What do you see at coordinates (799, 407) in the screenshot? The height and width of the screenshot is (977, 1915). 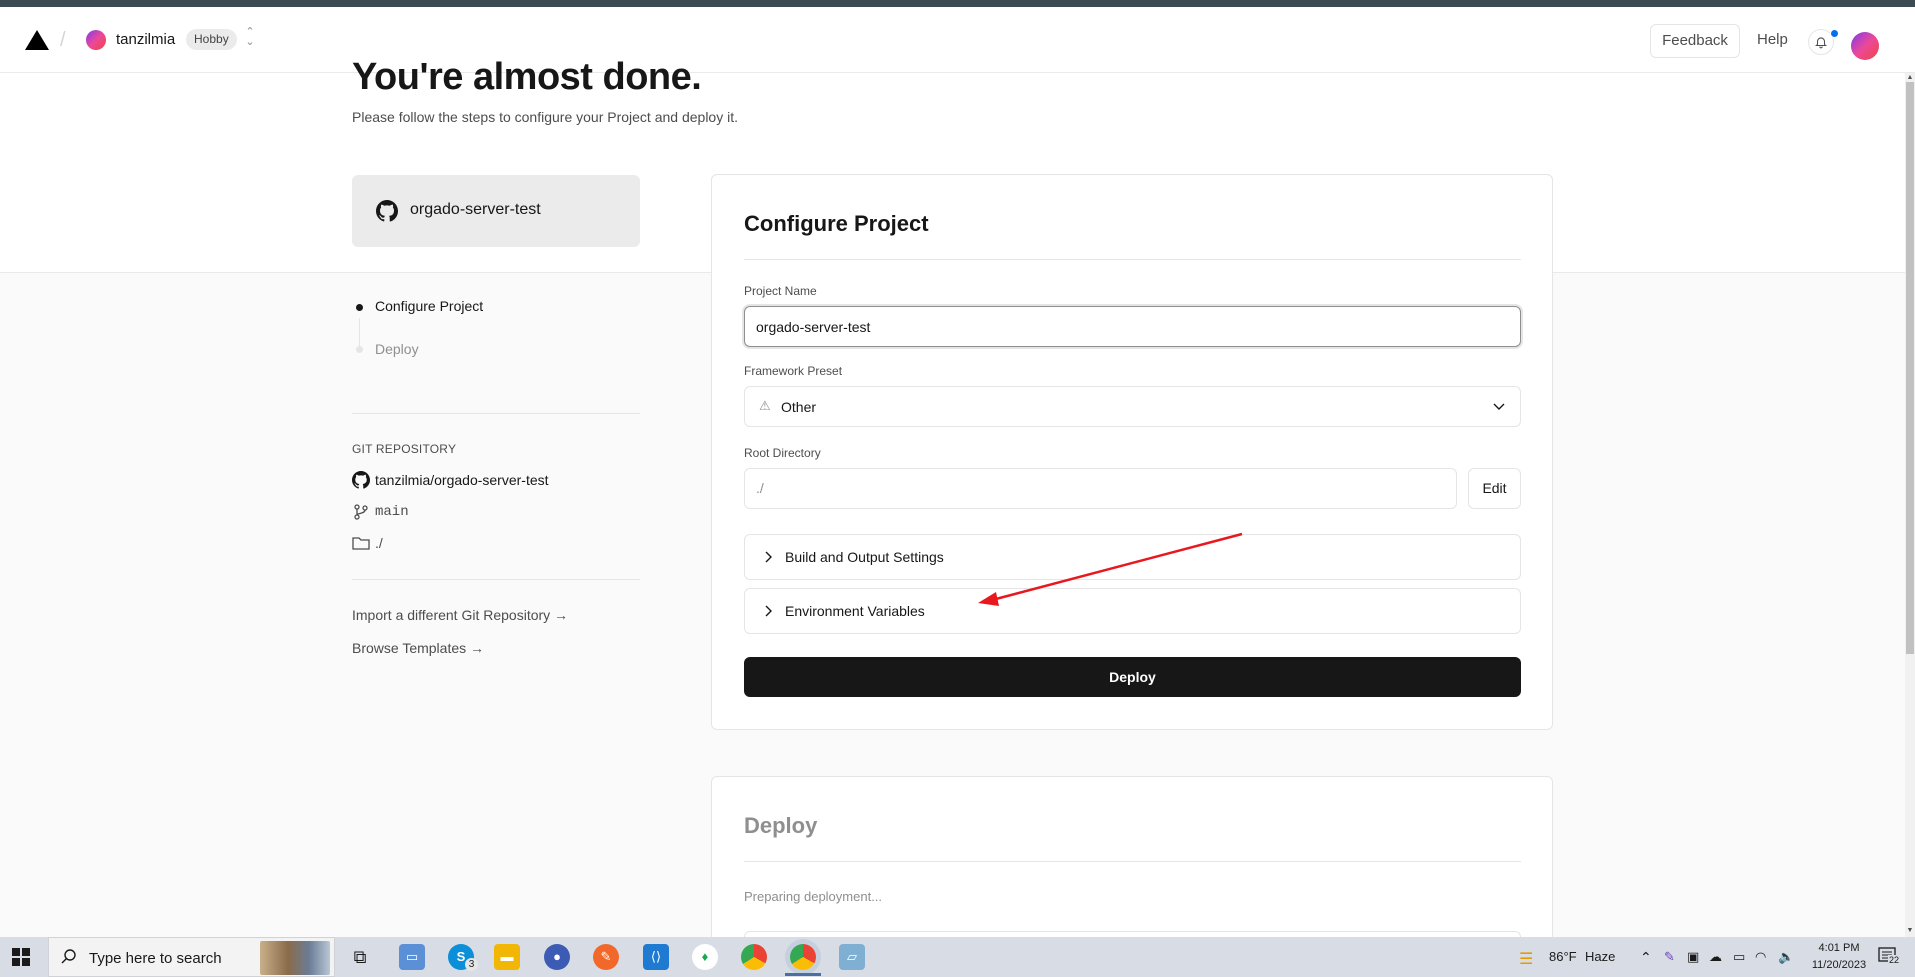 I see `framework-preset-value: Other` at bounding box center [799, 407].